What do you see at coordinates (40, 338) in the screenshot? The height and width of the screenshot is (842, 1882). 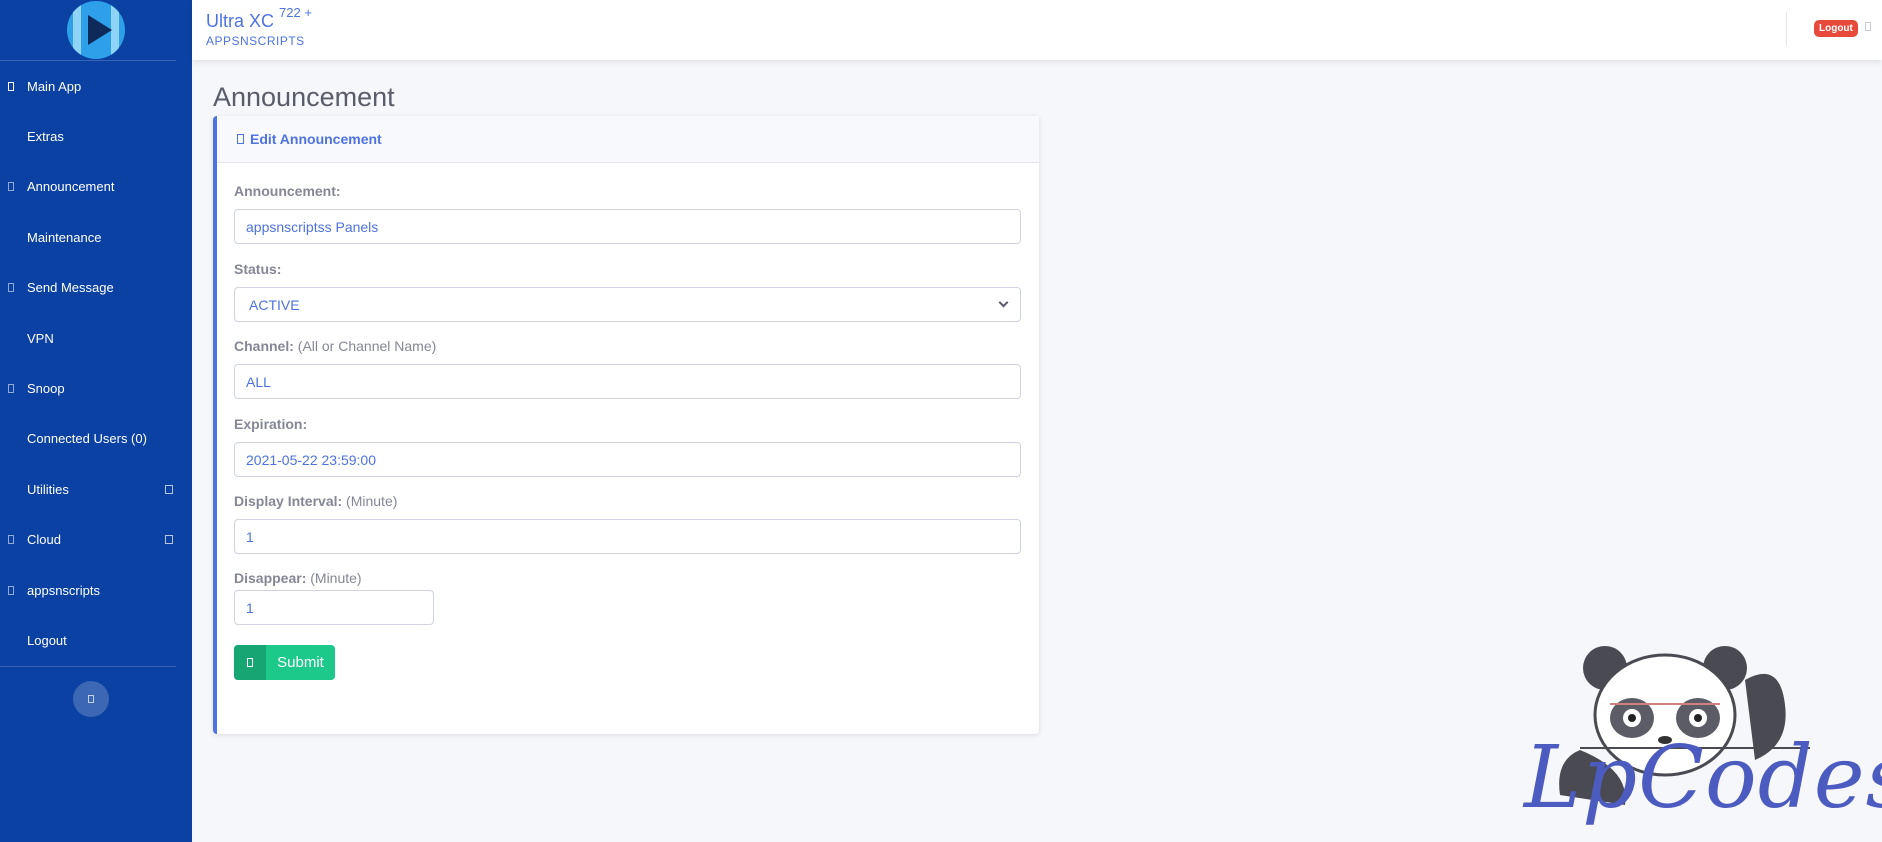 I see `sidebar-item-label: VPN` at bounding box center [40, 338].